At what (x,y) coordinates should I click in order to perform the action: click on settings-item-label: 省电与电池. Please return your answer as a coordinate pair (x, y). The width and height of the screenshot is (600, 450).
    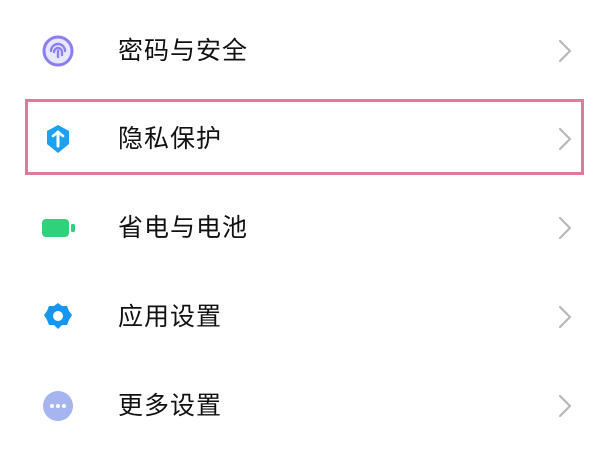
    Looking at the image, I should click on (183, 227).